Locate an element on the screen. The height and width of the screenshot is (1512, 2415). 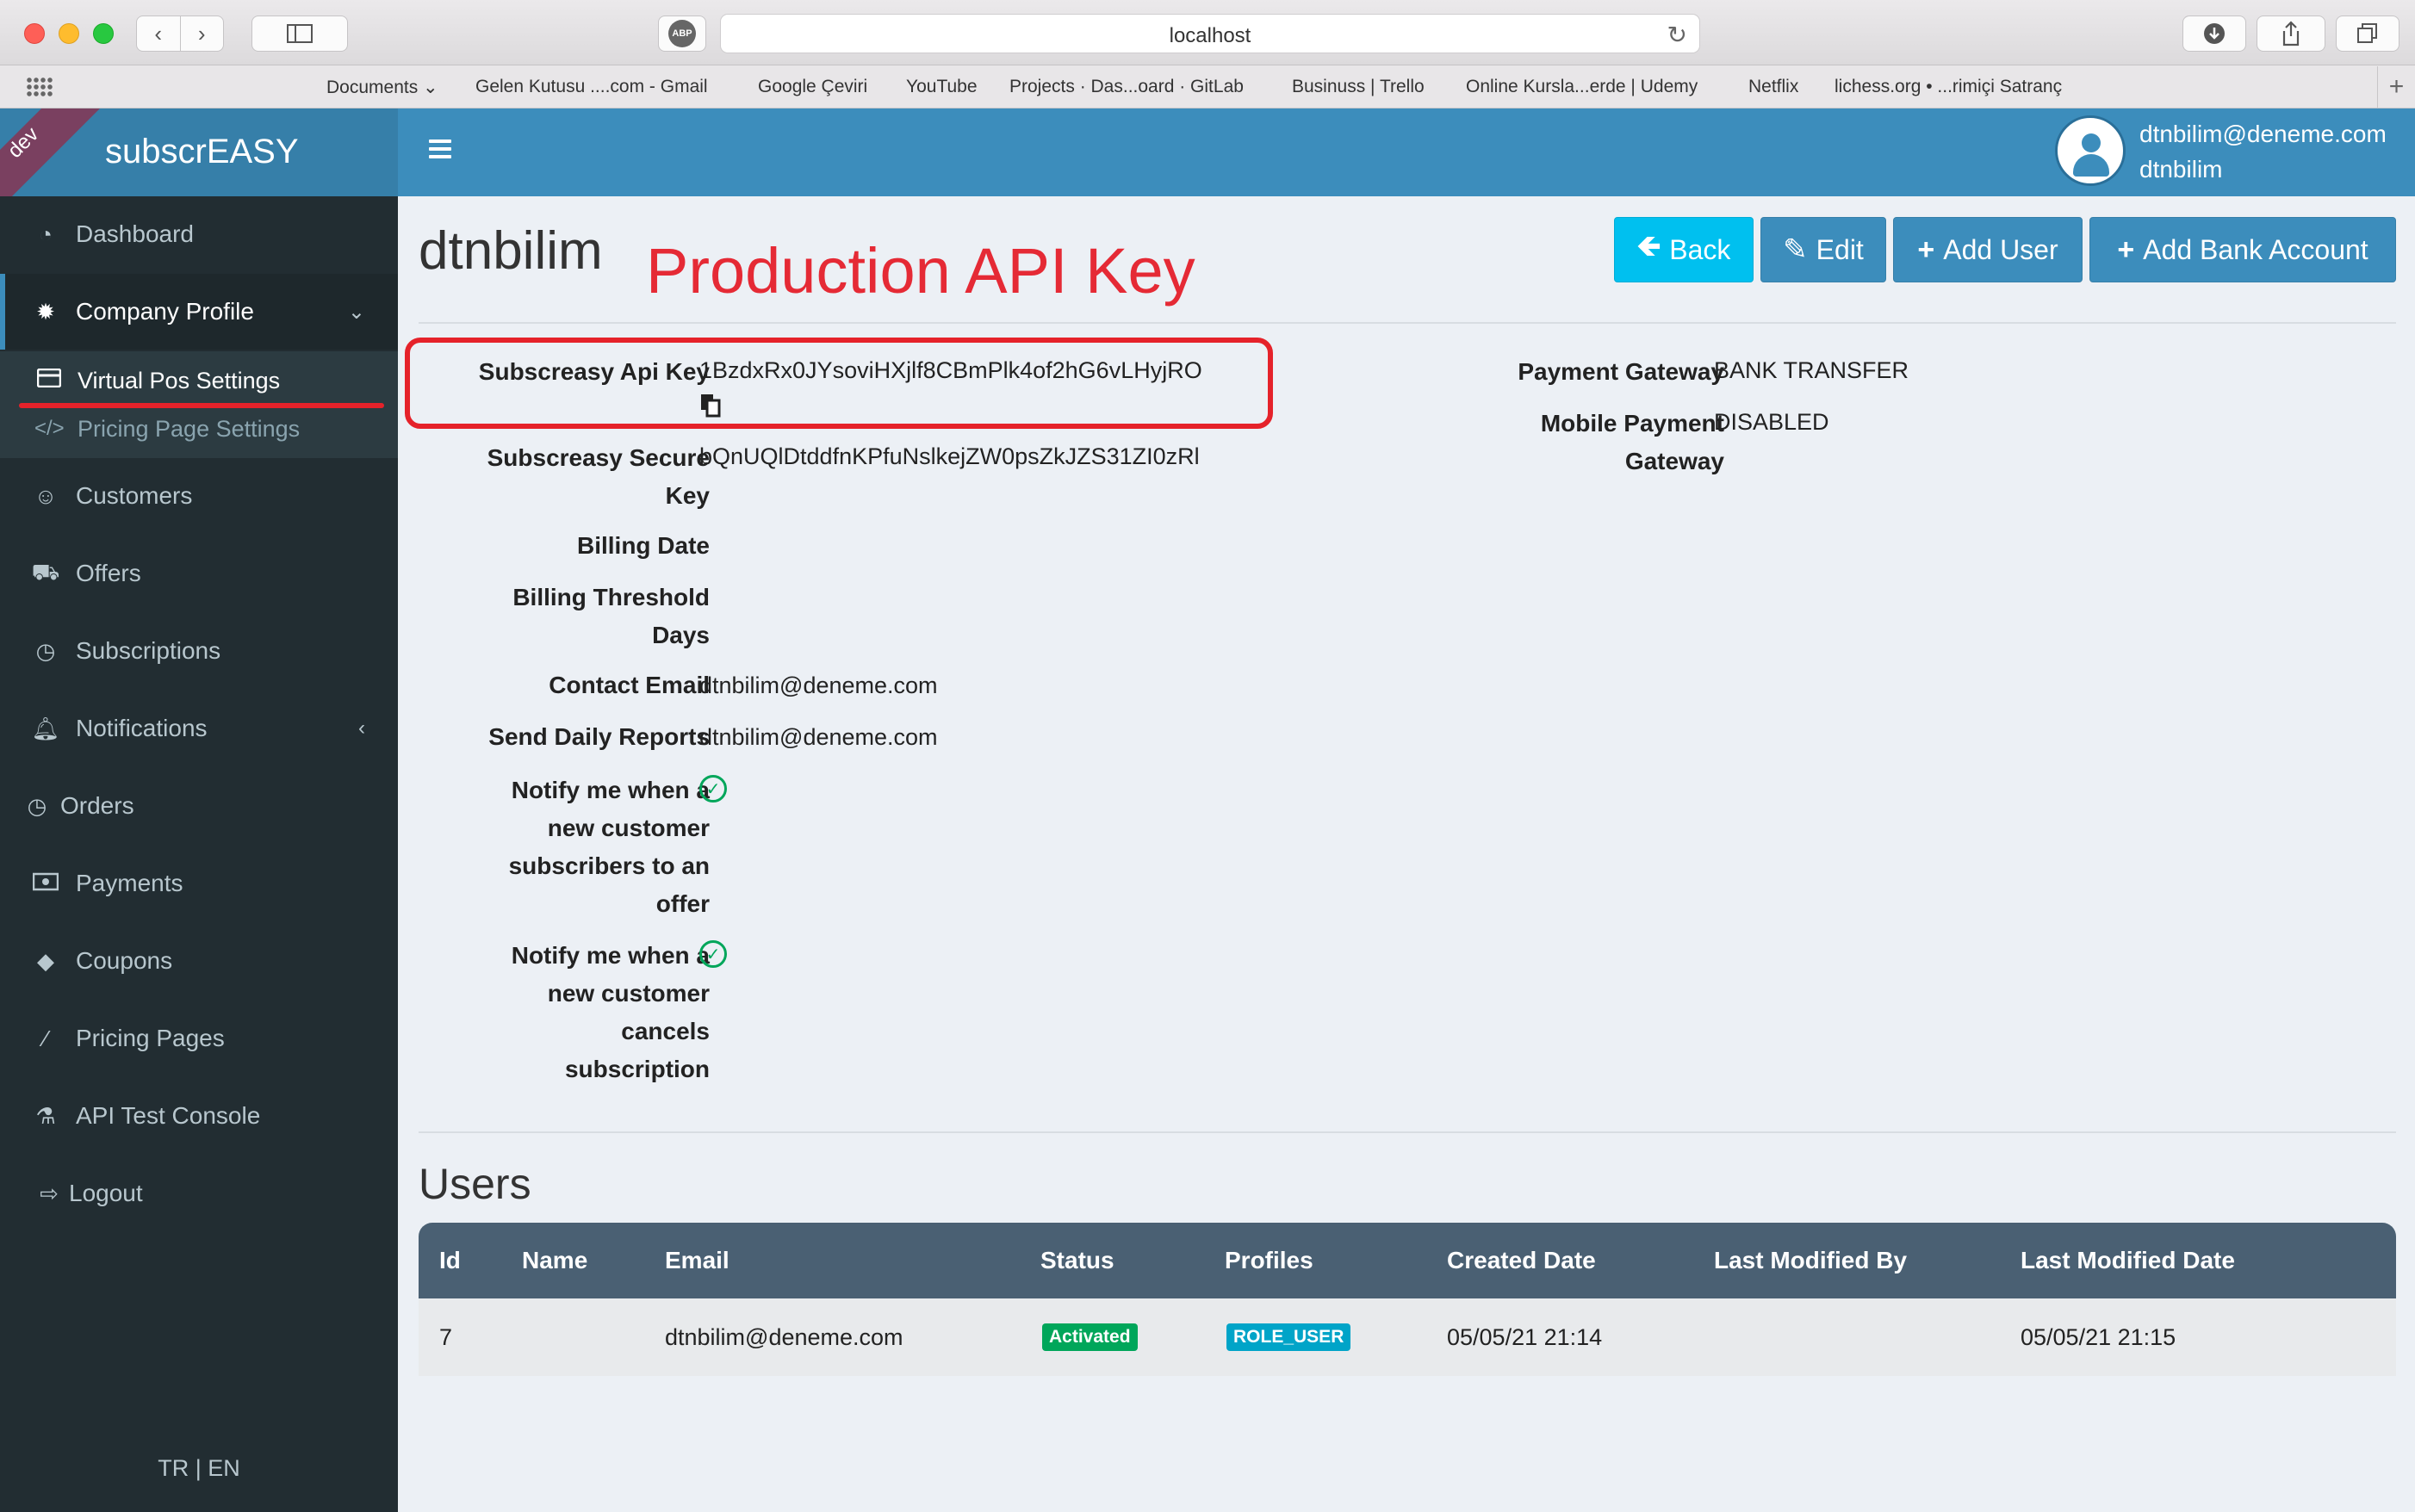
gear-icon: ✹ is located at coordinates (45, 311).